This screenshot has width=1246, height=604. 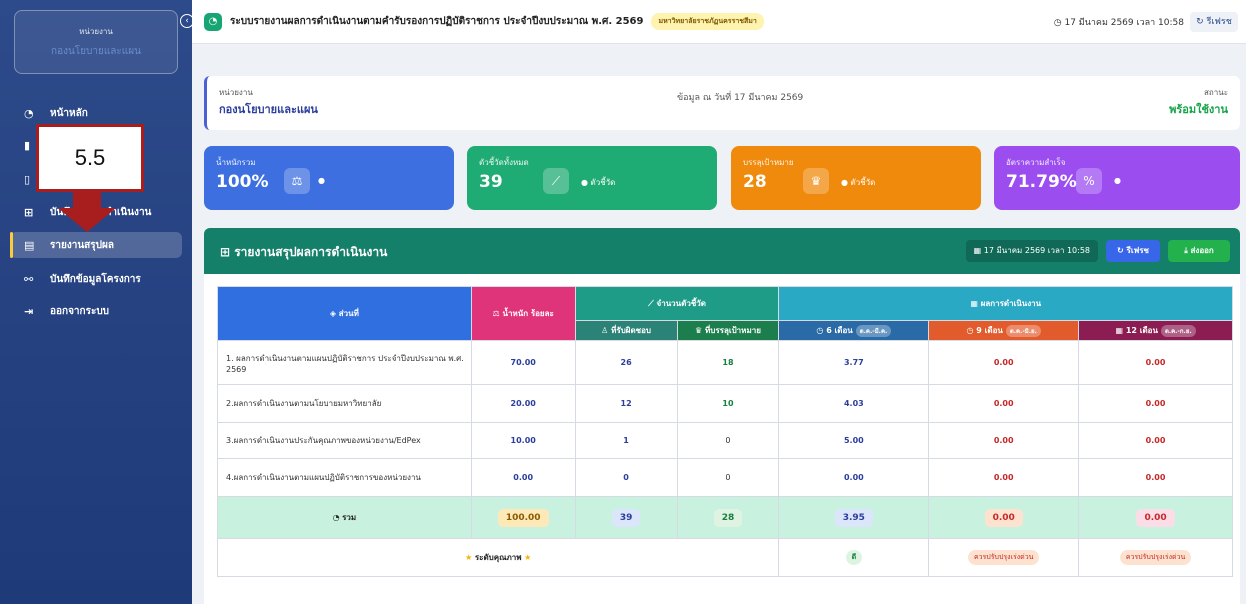 I want to click on nav-summary-report: ▤ รายงานสรุปผล, so click(x=96, y=245).